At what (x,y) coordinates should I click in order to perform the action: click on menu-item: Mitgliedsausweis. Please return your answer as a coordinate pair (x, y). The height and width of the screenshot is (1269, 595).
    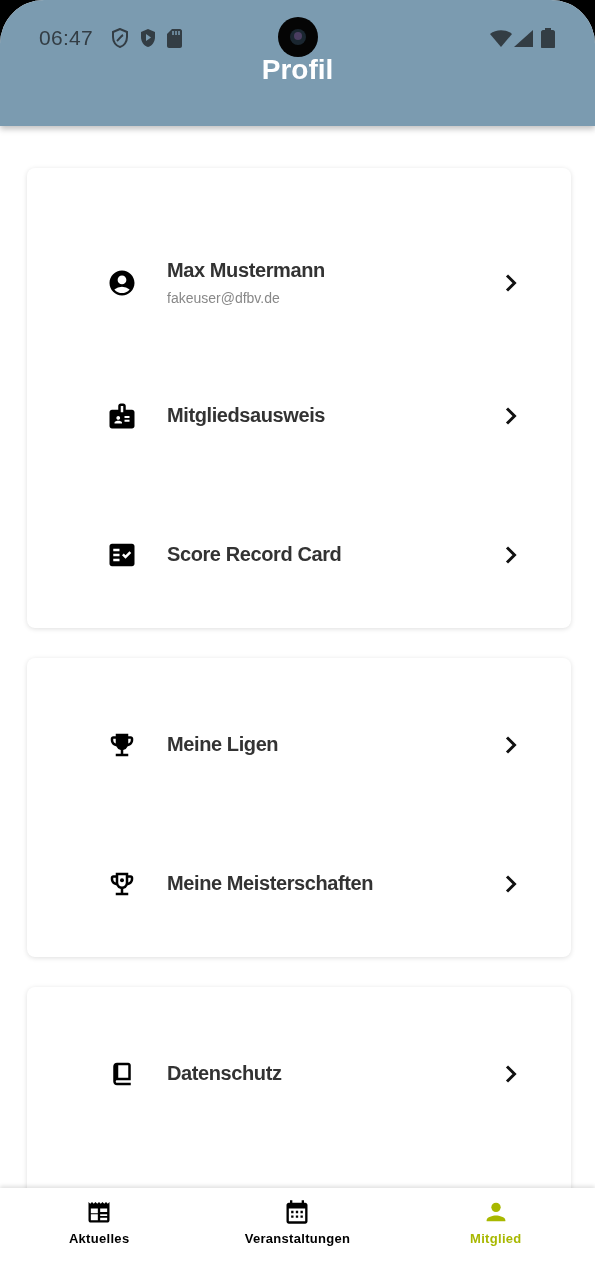
    Looking at the image, I should click on (299, 415).